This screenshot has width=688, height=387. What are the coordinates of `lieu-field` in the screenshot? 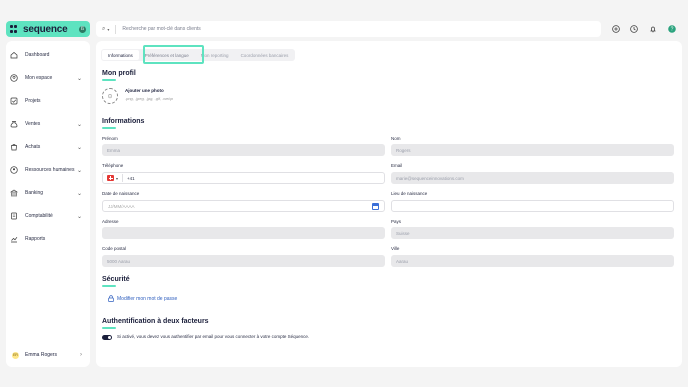 It's located at (532, 206).